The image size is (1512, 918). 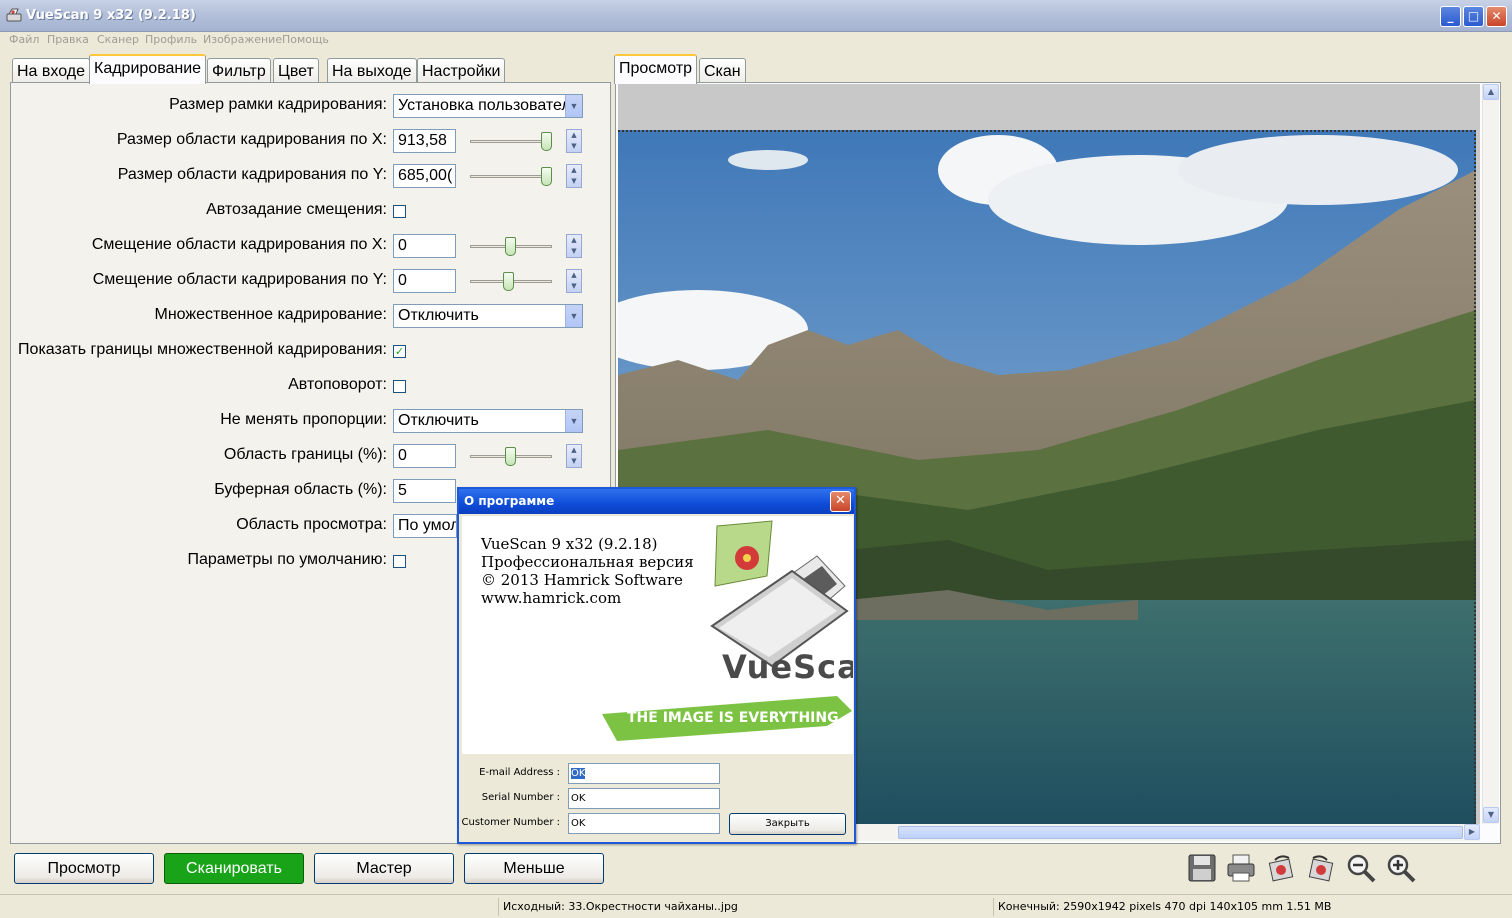 What do you see at coordinates (1473, 16) in the screenshot?
I see `maximize-button: □` at bounding box center [1473, 16].